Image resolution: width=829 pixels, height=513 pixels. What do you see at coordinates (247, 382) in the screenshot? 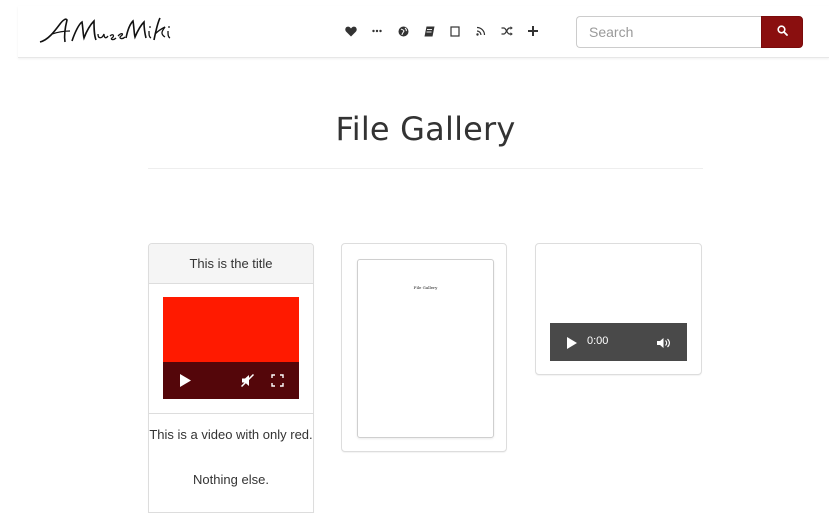
I see `mute-icon` at bounding box center [247, 382].